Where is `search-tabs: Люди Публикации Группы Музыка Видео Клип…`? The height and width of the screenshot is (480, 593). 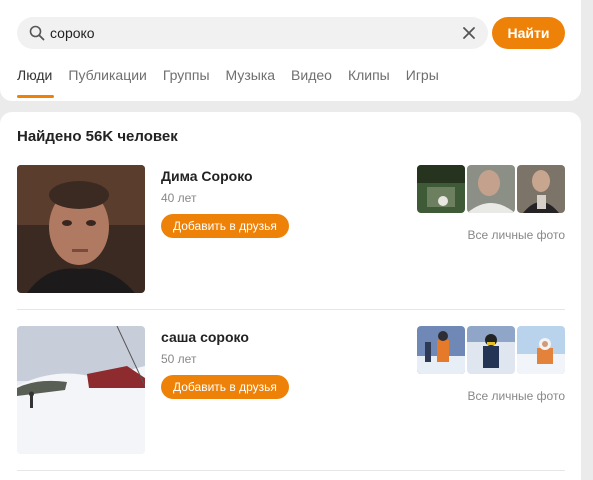
search-tabs: Люди Публикации Группы Музыка Видео Клип… is located at coordinates (236, 84).